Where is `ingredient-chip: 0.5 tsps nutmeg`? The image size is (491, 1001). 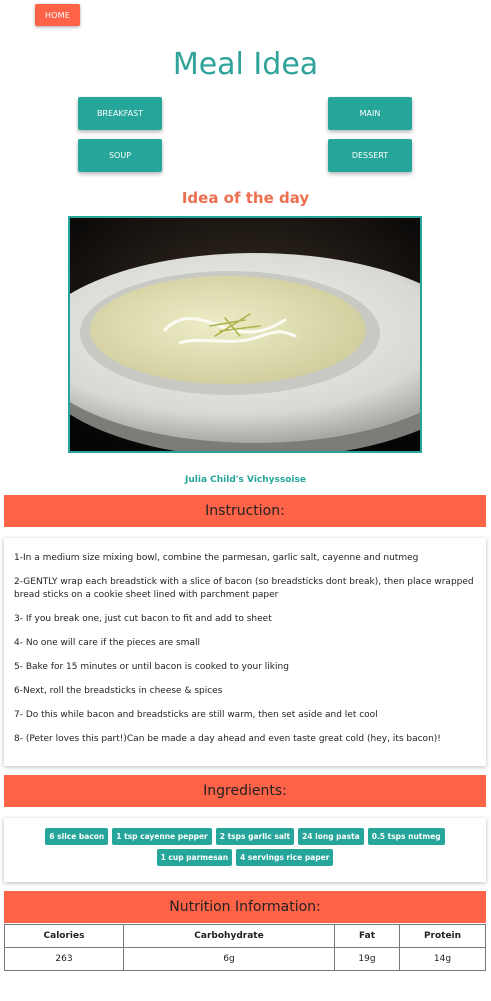
ingredient-chip: 0.5 tsps nutmeg is located at coordinates (406, 836).